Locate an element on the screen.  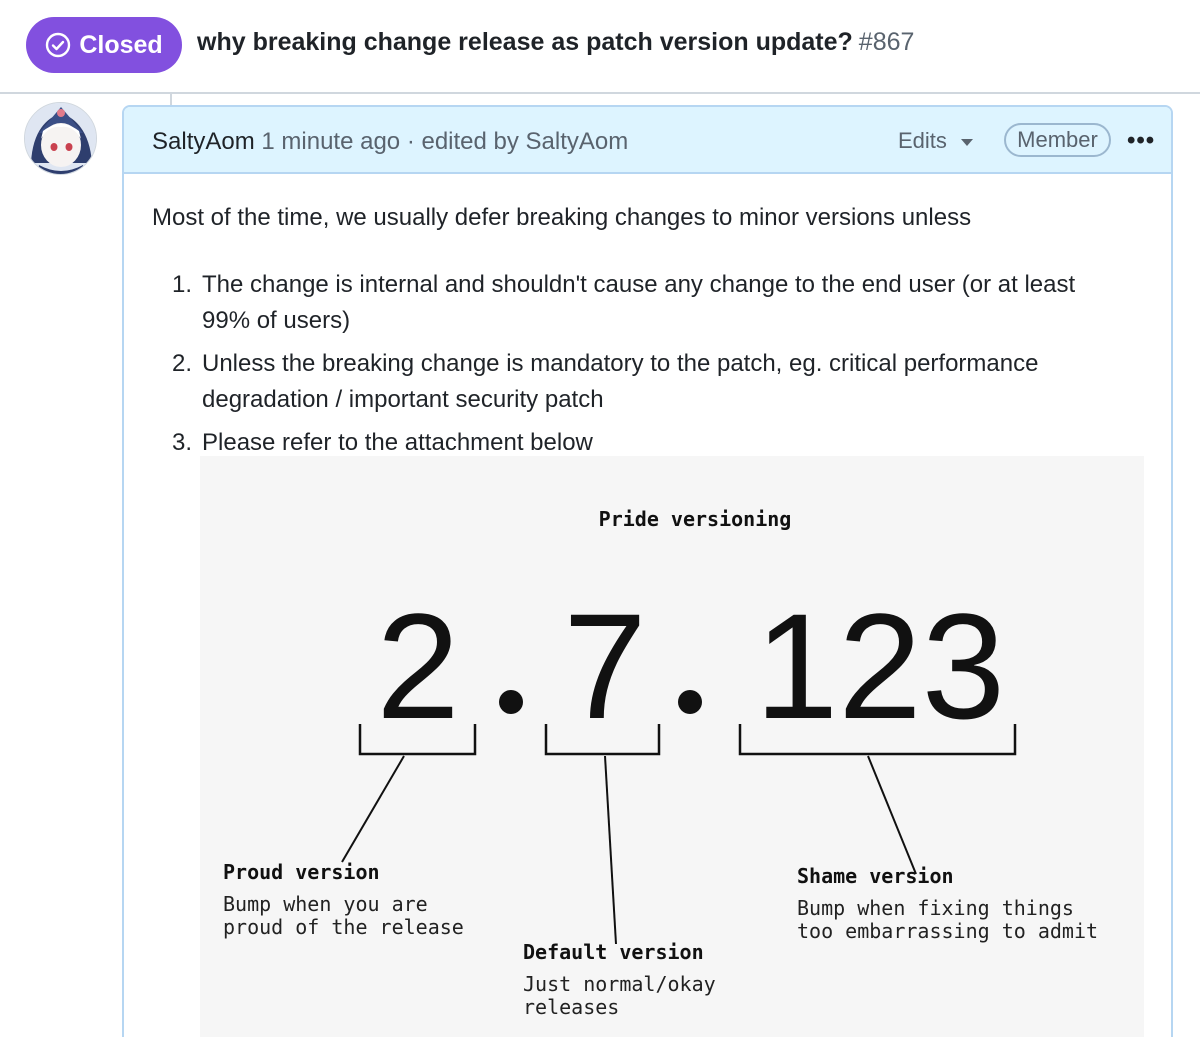
issue-number: #867 is located at coordinates (886, 42).